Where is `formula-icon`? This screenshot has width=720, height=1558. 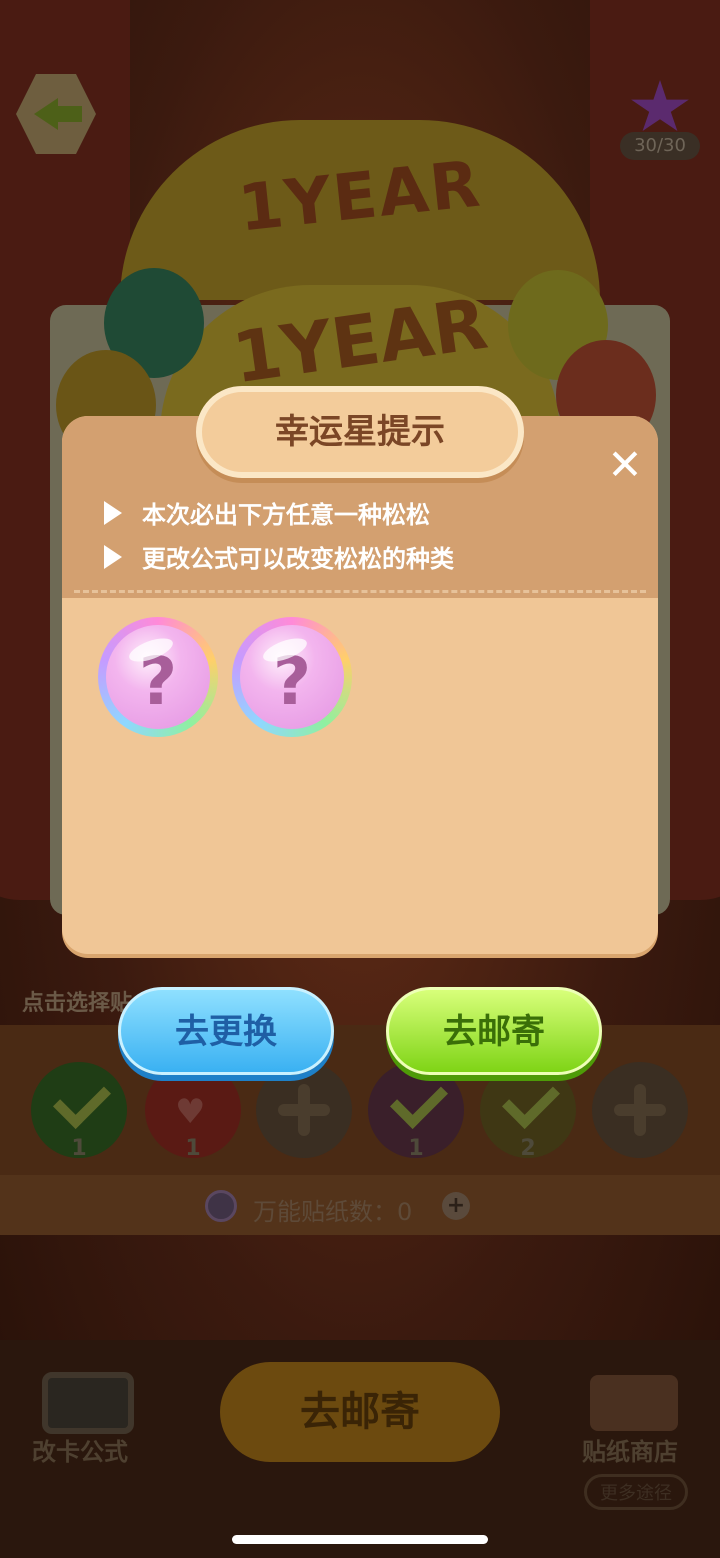
formula-icon is located at coordinates (88, 1403).